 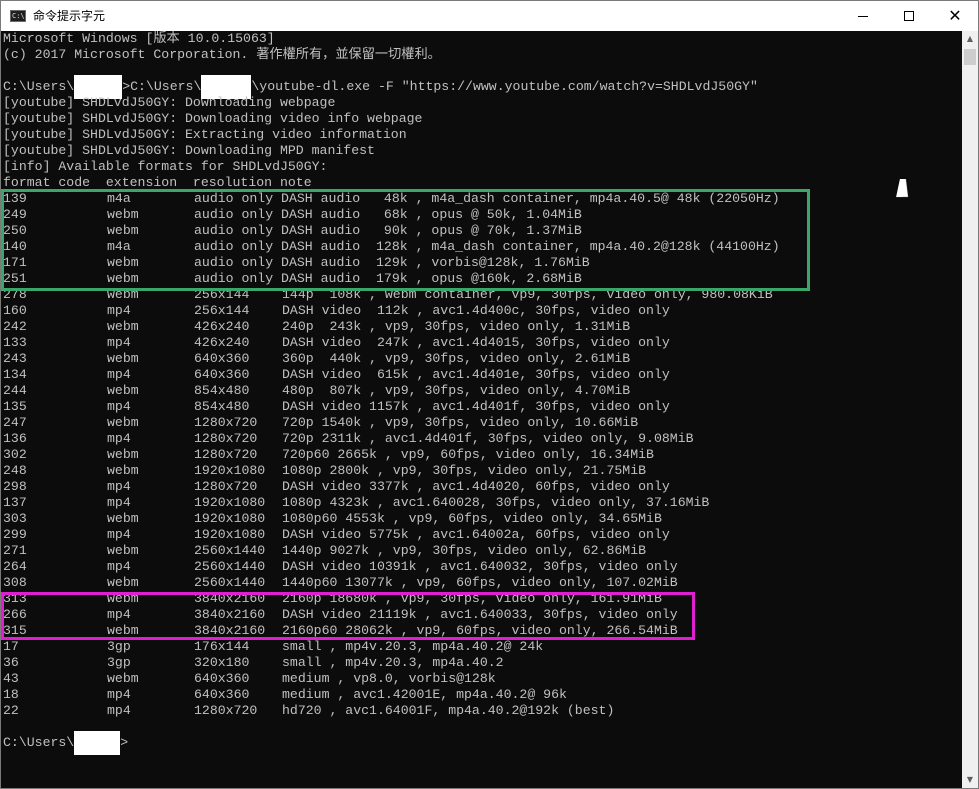 I want to click on format-table-header: format code extension resolution note, so click(x=157, y=182).